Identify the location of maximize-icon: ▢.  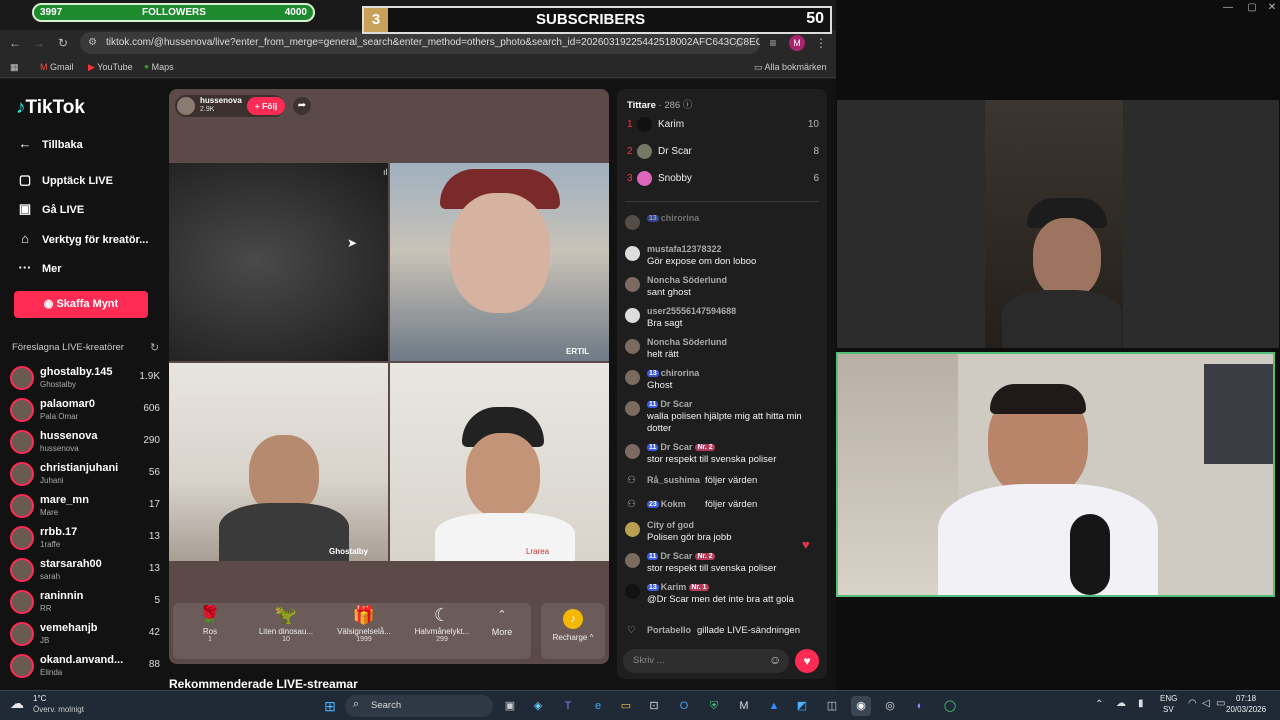
(1252, 9).